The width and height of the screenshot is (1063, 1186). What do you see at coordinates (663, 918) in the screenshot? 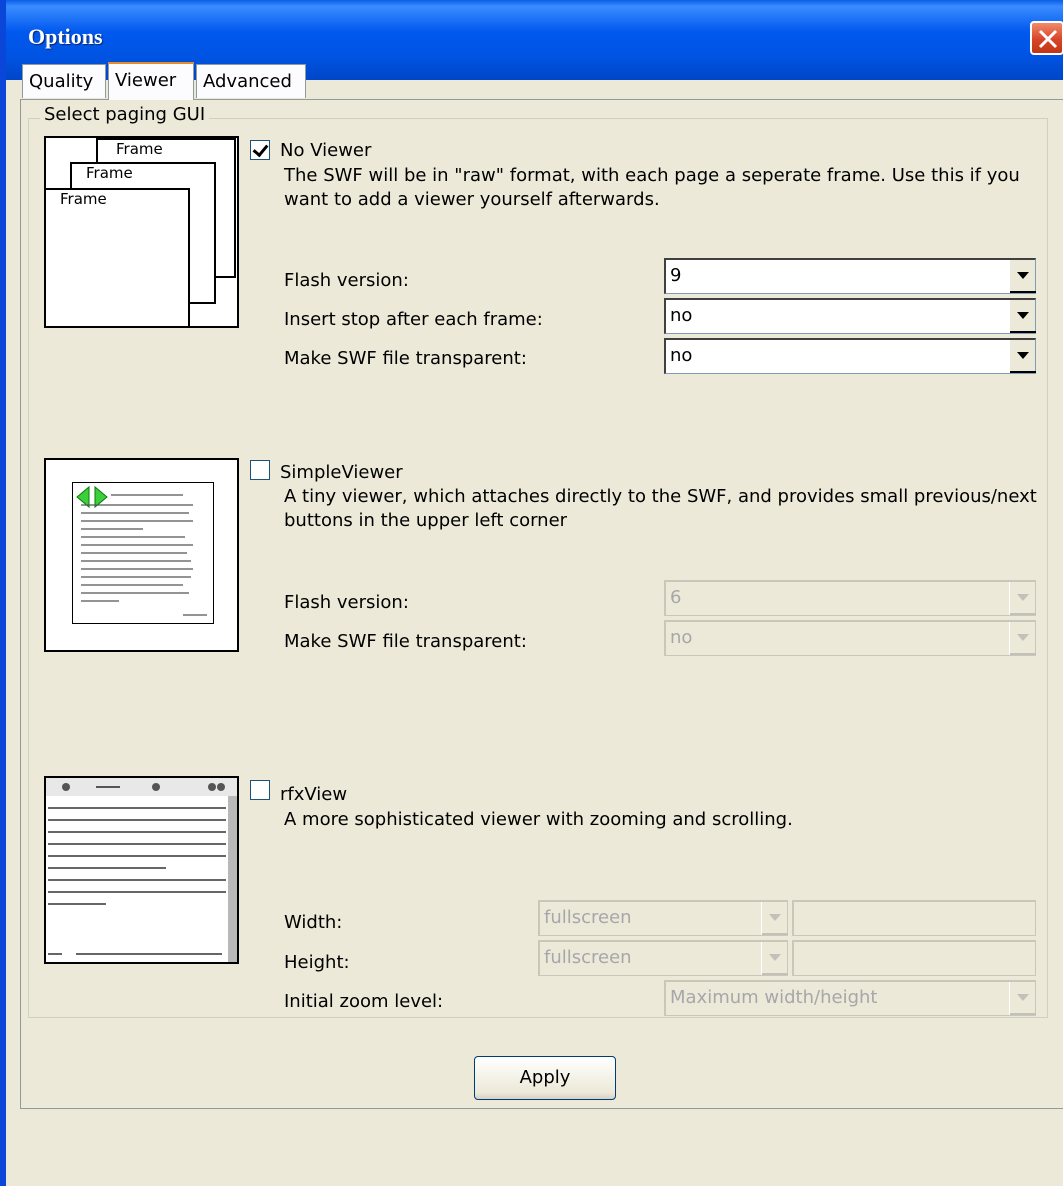
I see `width-select: fullscreen` at bounding box center [663, 918].